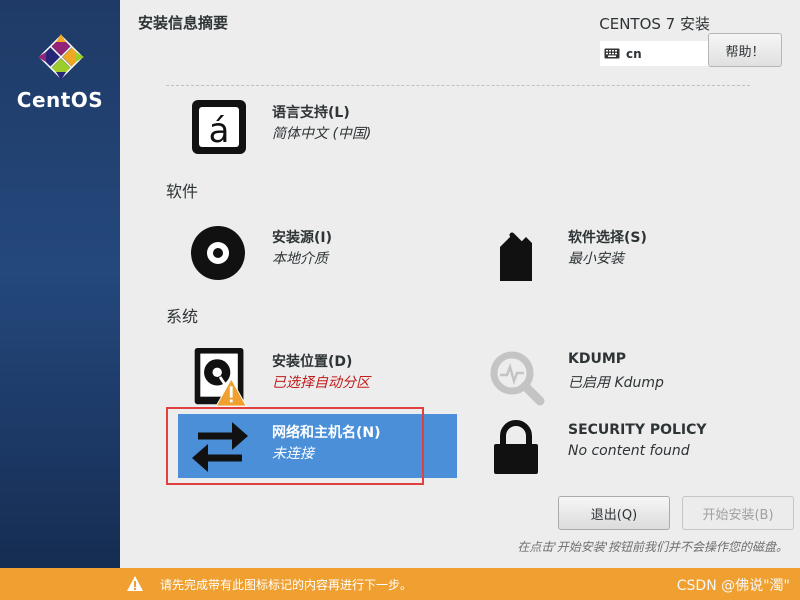  What do you see at coordinates (655, 53) in the screenshot?
I see `keyboard-layout-indicator: cn` at bounding box center [655, 53].